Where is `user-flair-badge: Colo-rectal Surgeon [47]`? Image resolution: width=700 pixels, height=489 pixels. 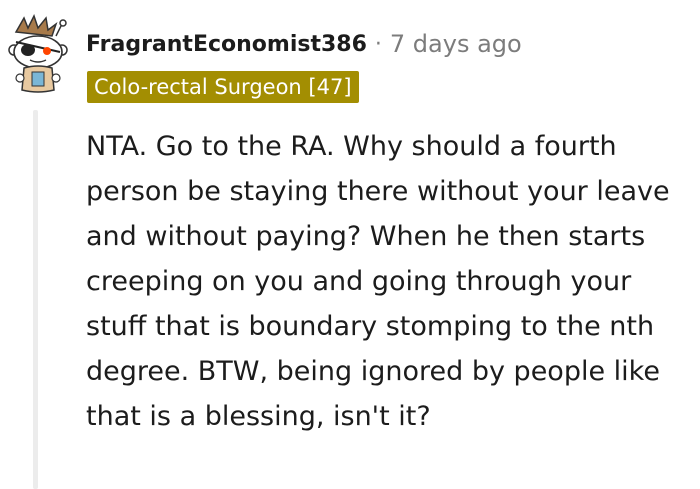
user-flair-badge: Colo-rectal Surgeon [47] is located at coordinates (223, 87).